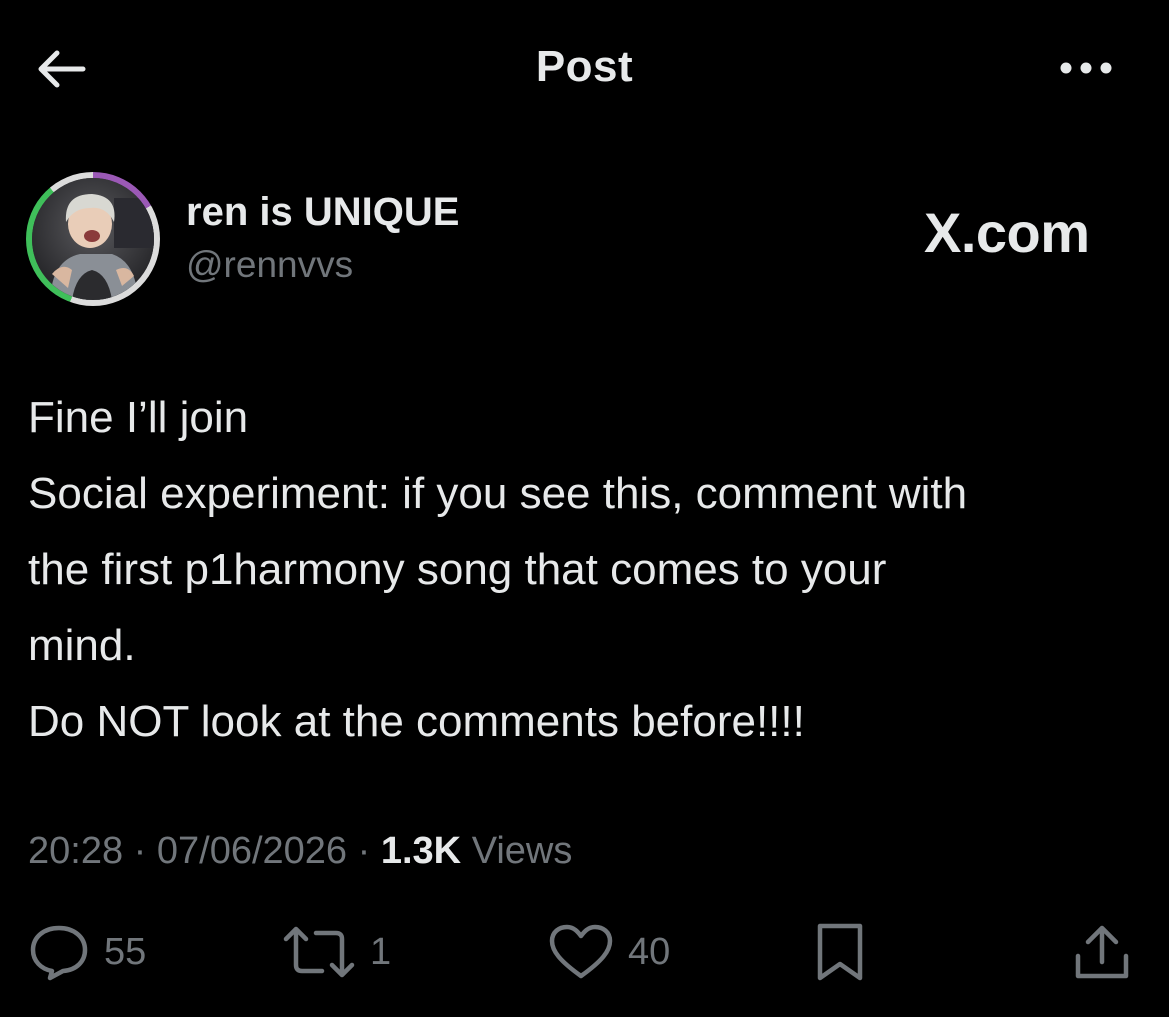  Describe the element at coordinates (138, 417) in the screenshot. I see `post-text-line: Fine I’ll join` at that location.